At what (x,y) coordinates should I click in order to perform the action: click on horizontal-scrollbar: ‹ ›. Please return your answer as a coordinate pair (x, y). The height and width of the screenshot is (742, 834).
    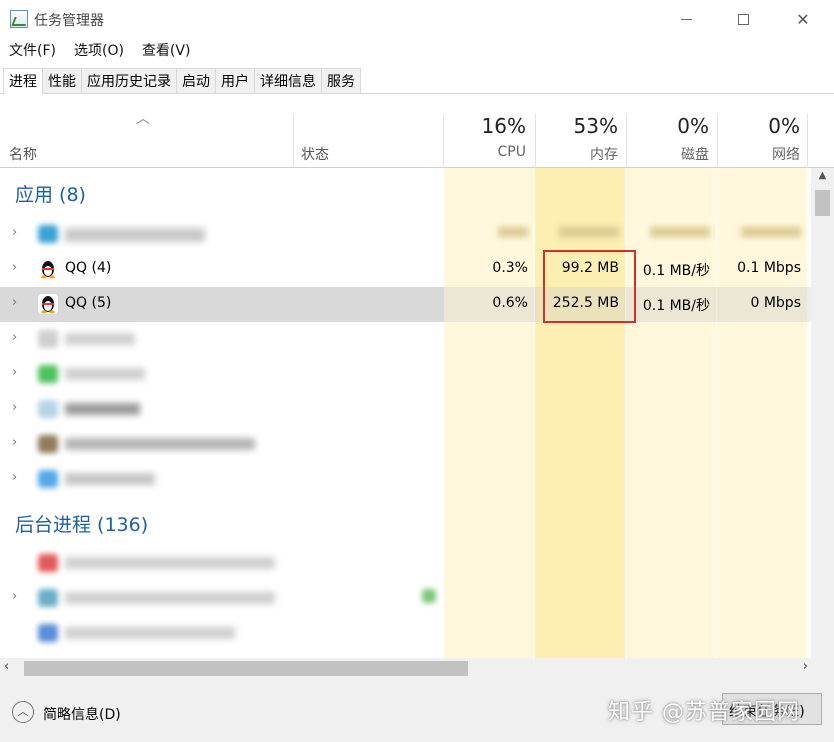
    Looking at the image, I should click on (417, 668).